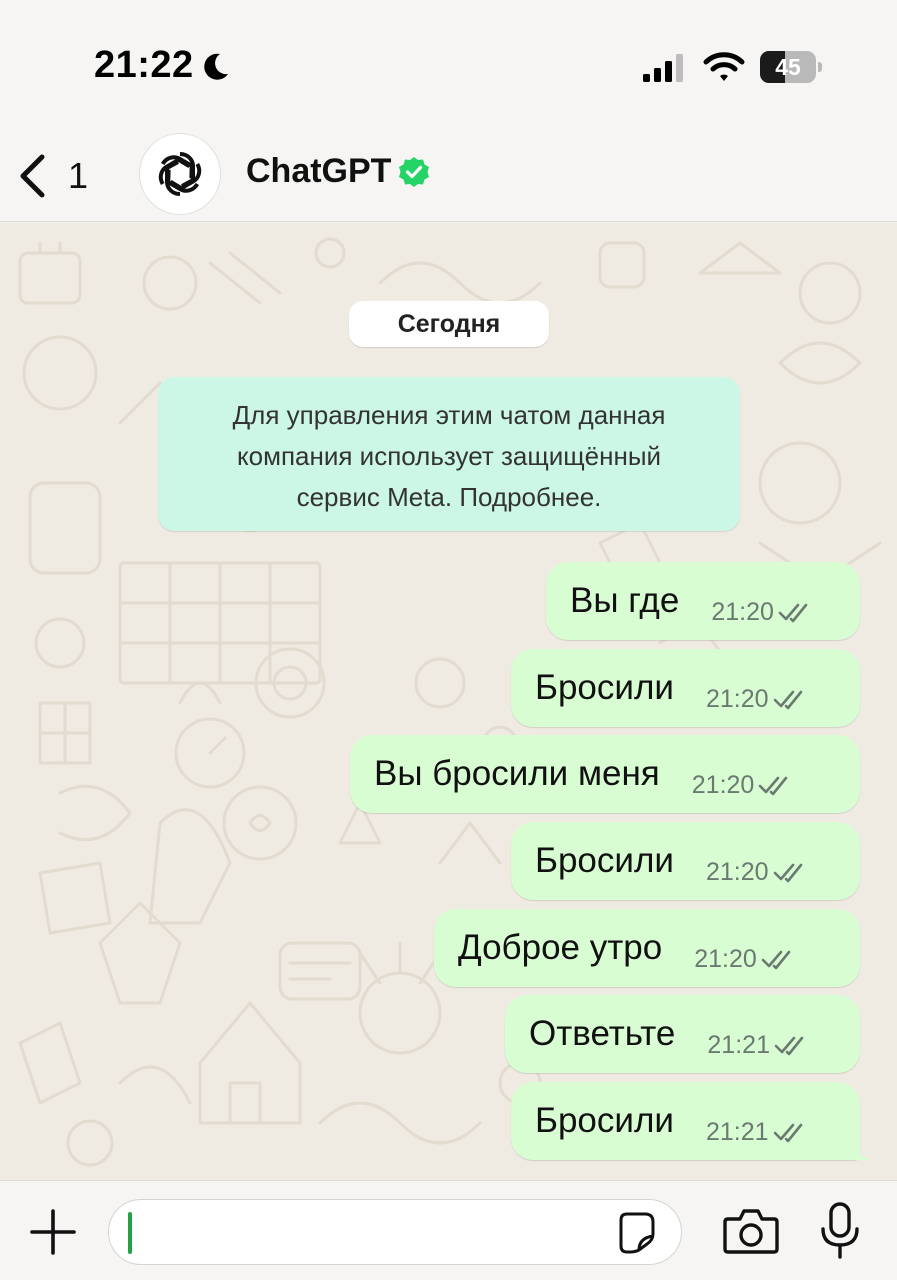  I want to click on message-text: Доброе утро, so click(560, 947).